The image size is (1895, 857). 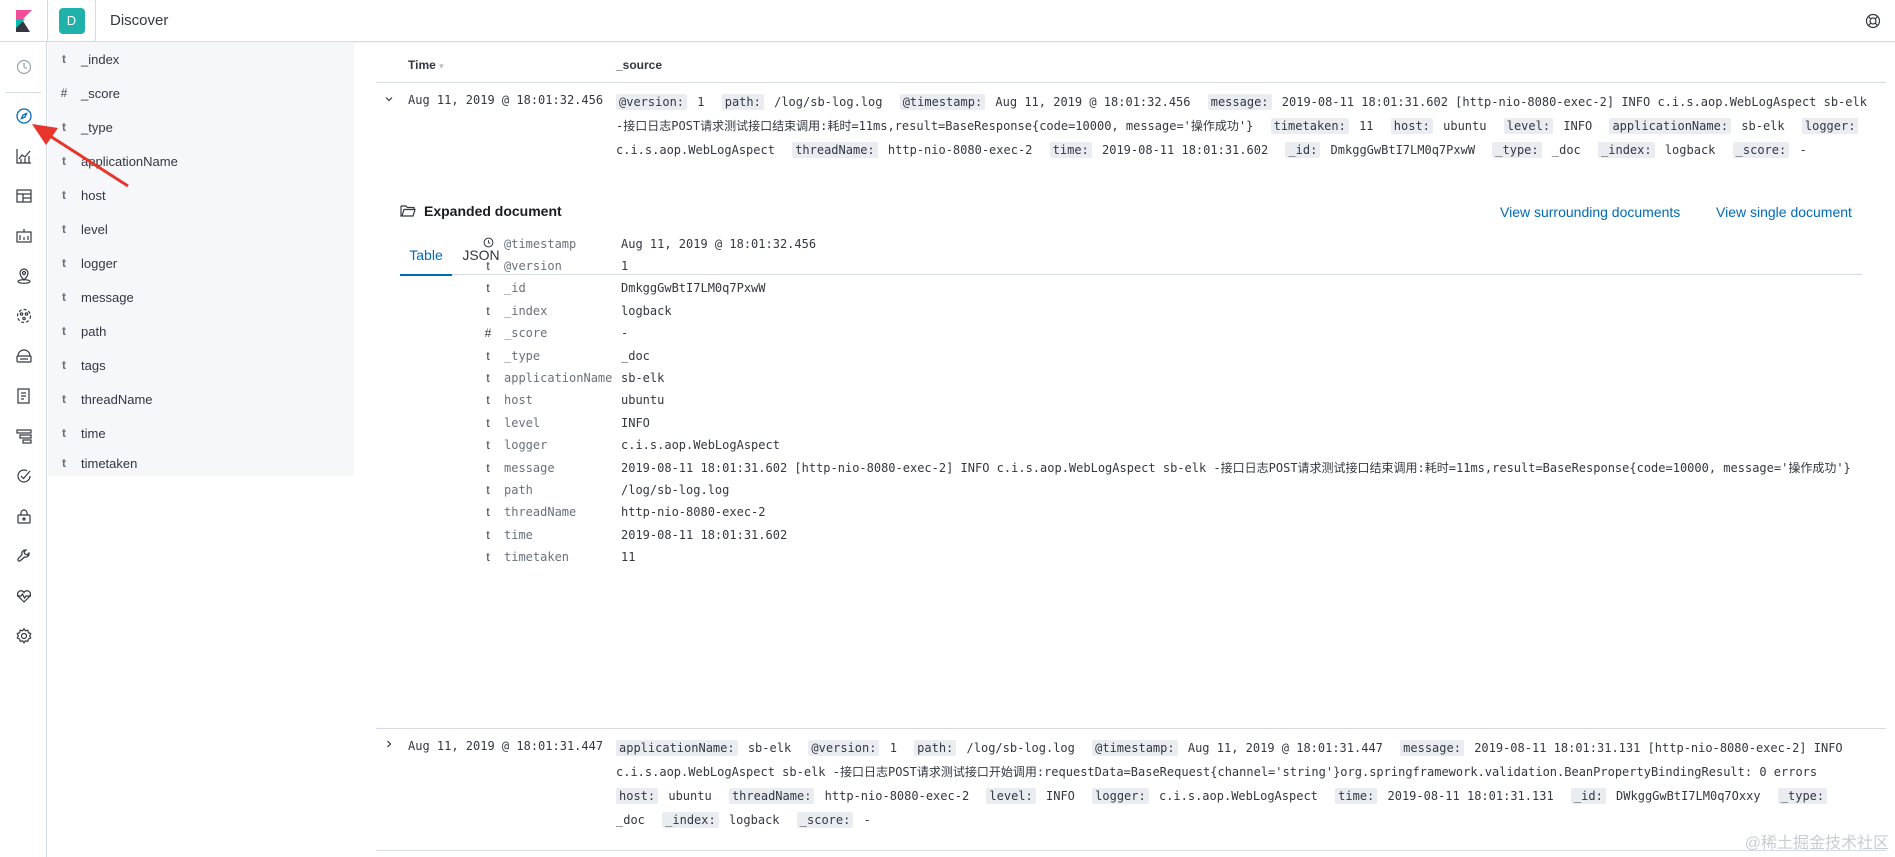 I want to click on field-item: t host, so click(x=201, y=195).